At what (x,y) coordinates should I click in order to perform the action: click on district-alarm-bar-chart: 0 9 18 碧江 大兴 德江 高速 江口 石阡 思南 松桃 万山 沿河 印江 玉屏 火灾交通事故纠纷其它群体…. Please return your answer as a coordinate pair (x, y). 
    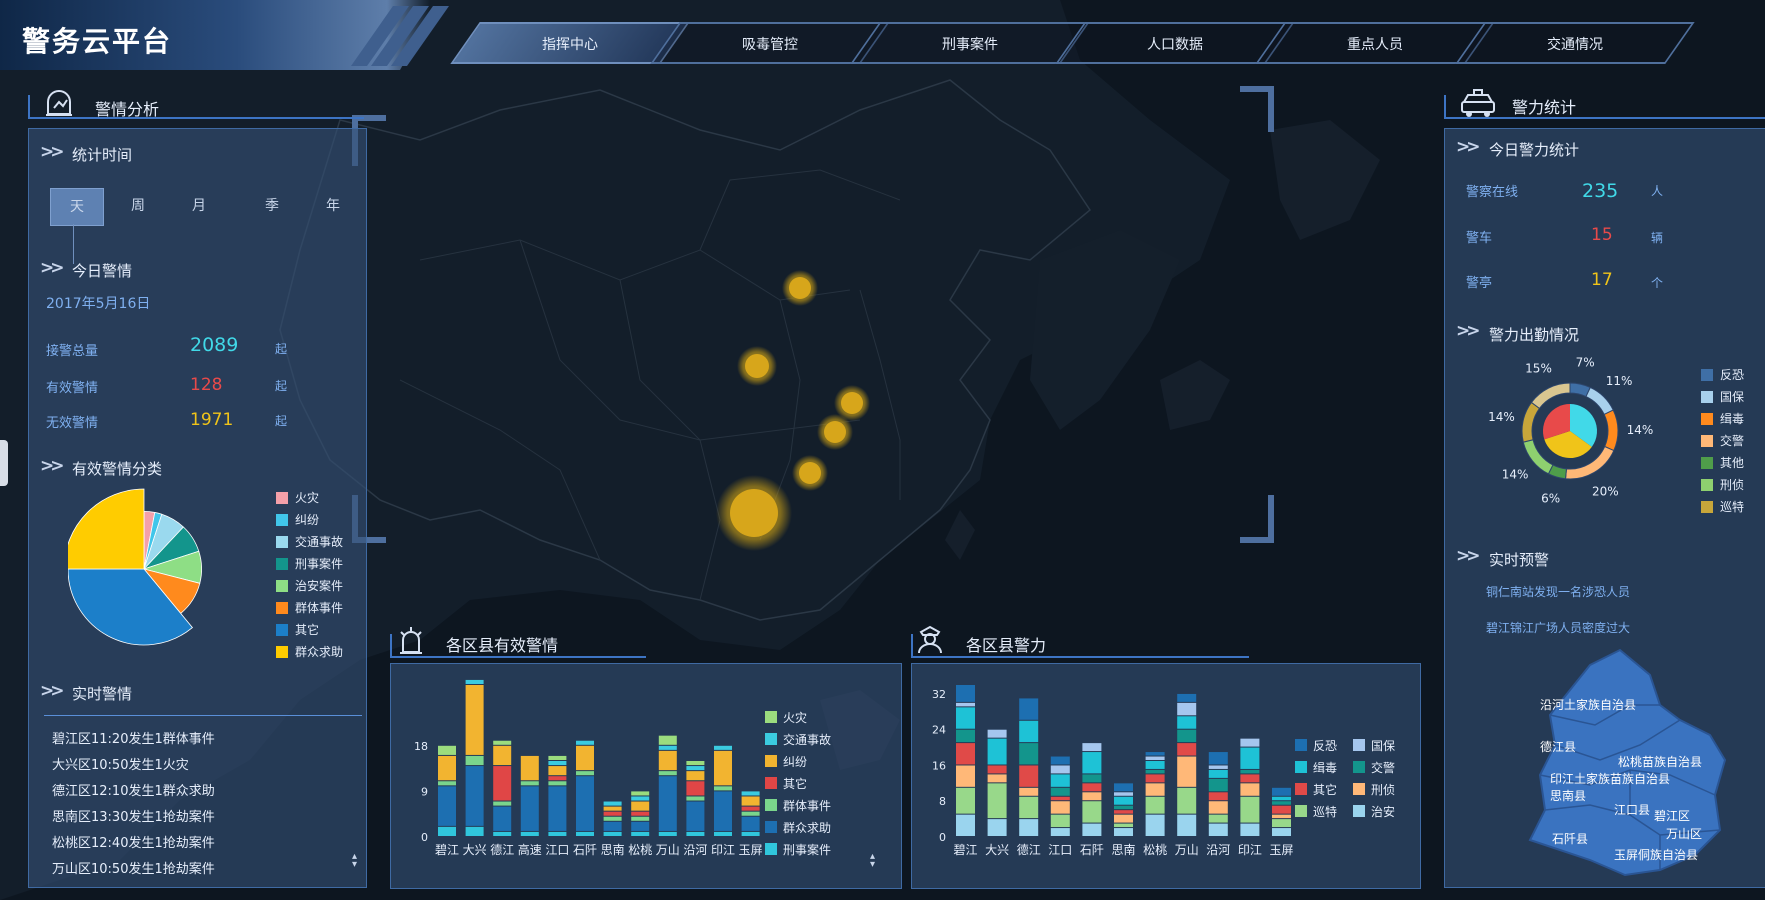
    Looking at the image, I should click on (640, 776).